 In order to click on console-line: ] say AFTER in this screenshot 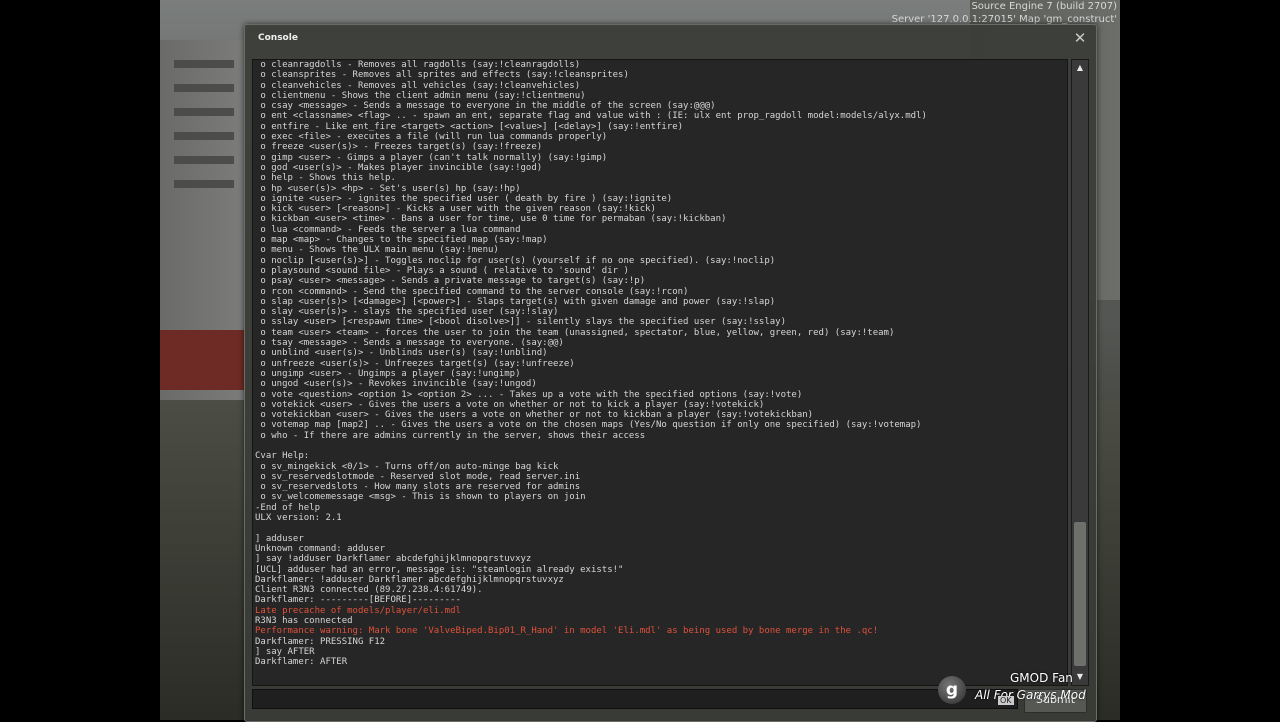, I will do `click(285, 651)`.